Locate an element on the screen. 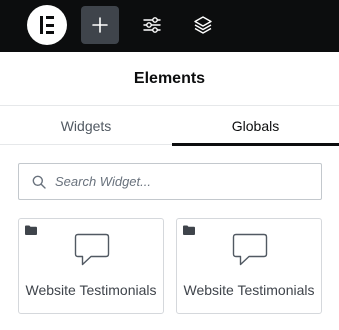  plus-icon is located at coordinates (100, 25).